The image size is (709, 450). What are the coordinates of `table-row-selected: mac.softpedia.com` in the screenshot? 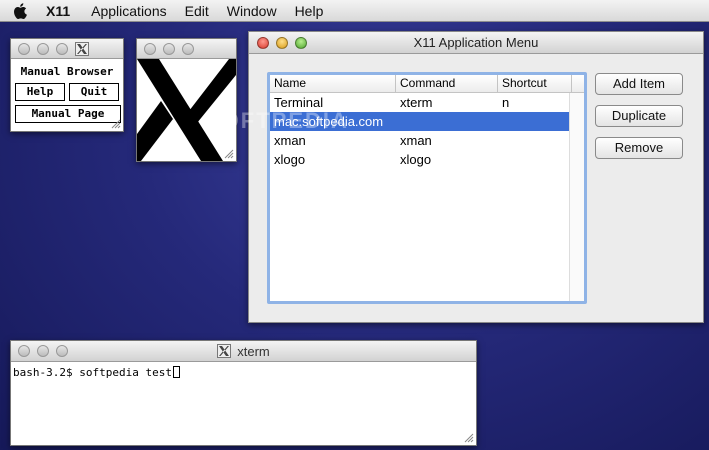 It's located at (427, 121).